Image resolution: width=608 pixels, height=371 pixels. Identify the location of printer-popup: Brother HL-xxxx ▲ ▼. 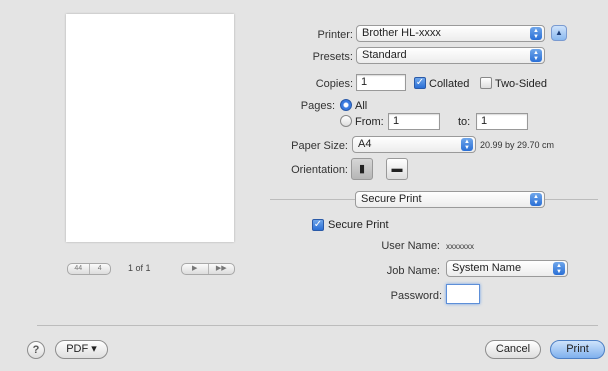
(450, 33).